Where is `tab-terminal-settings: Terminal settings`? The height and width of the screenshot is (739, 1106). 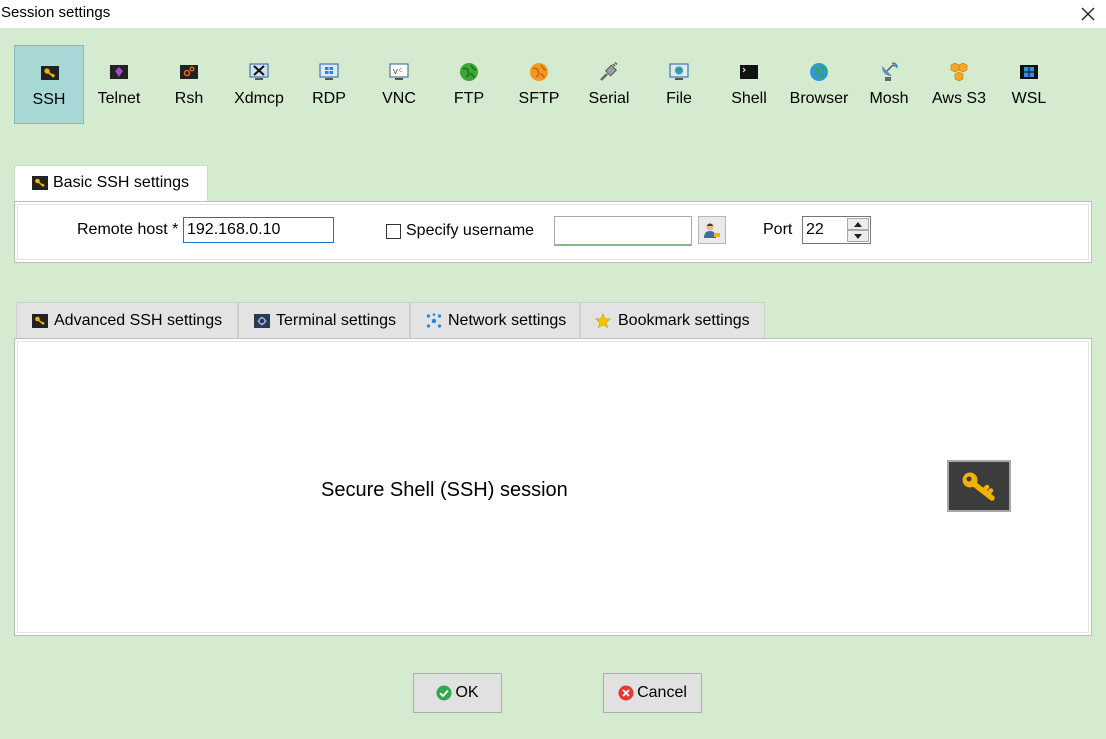
tab-terminal-settings: Terminal settings is located at coordinates (324, 320).